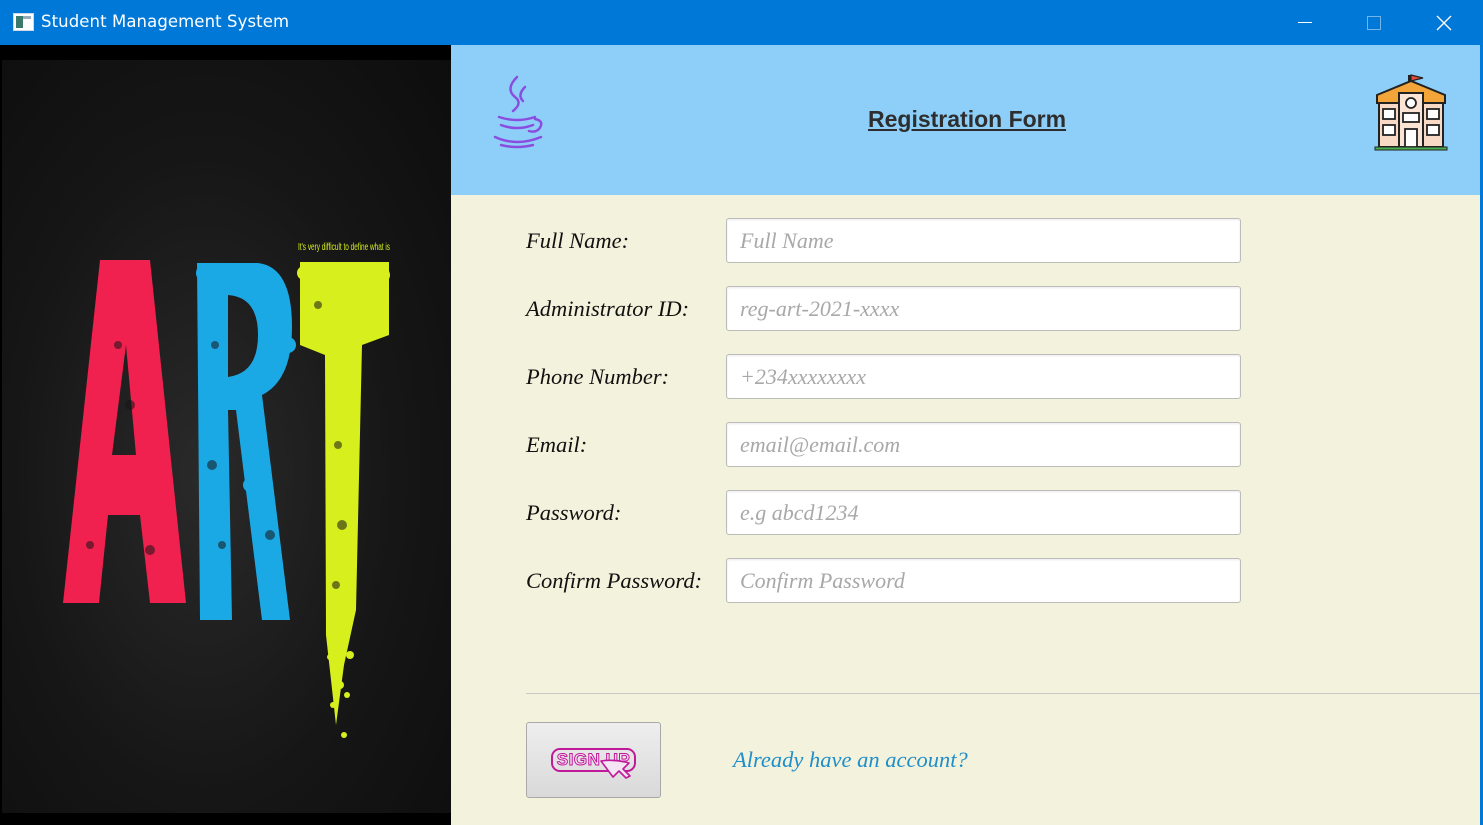 The height and width of the screenshot is (825, 1483). What do you see at coordinates (593, 760) in the screenshot?
I see `signup-button: SIGN UP` at bounding box center [593, 760].